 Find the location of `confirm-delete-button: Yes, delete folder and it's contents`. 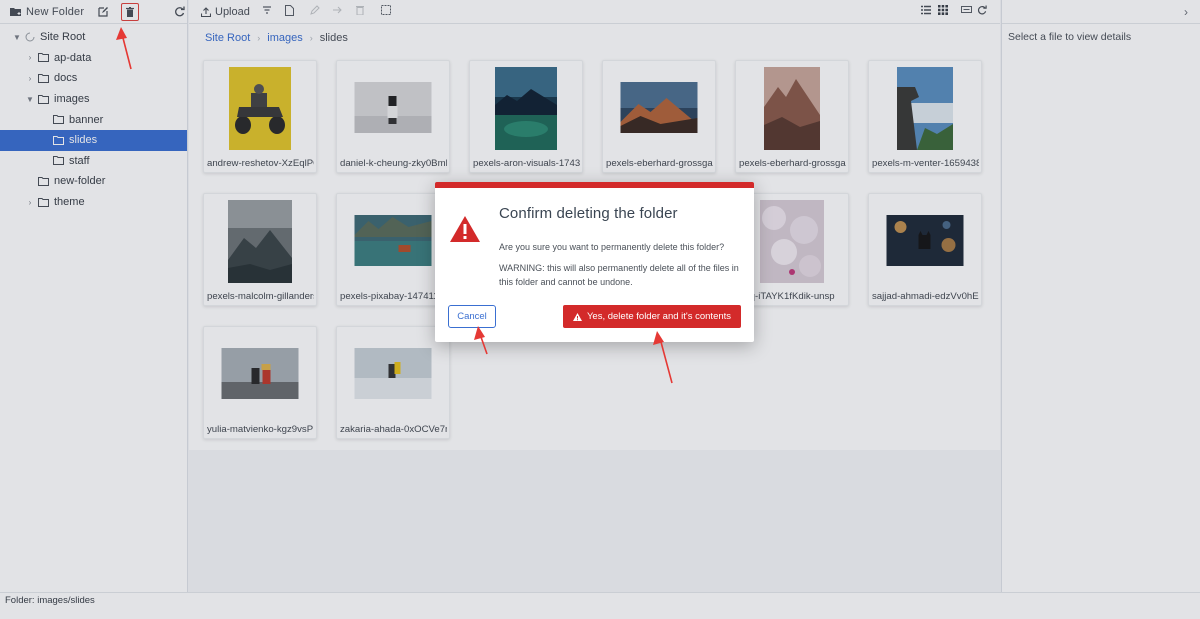

confirm-delete-button: Yes, delete folder and it's contents is located at coordinates (652, 316).